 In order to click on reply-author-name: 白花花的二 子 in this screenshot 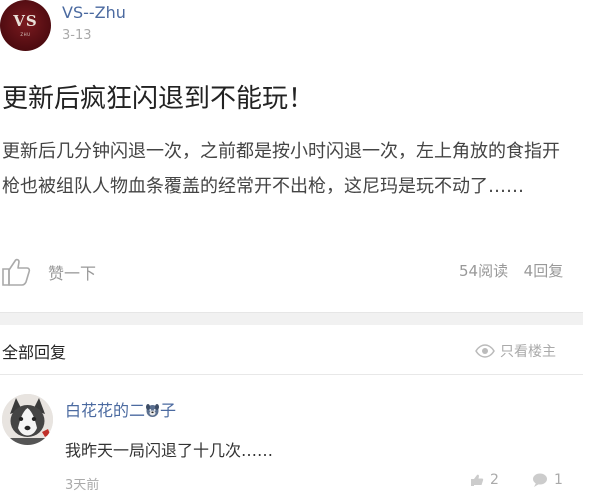, I will do `click(120, 409)`.